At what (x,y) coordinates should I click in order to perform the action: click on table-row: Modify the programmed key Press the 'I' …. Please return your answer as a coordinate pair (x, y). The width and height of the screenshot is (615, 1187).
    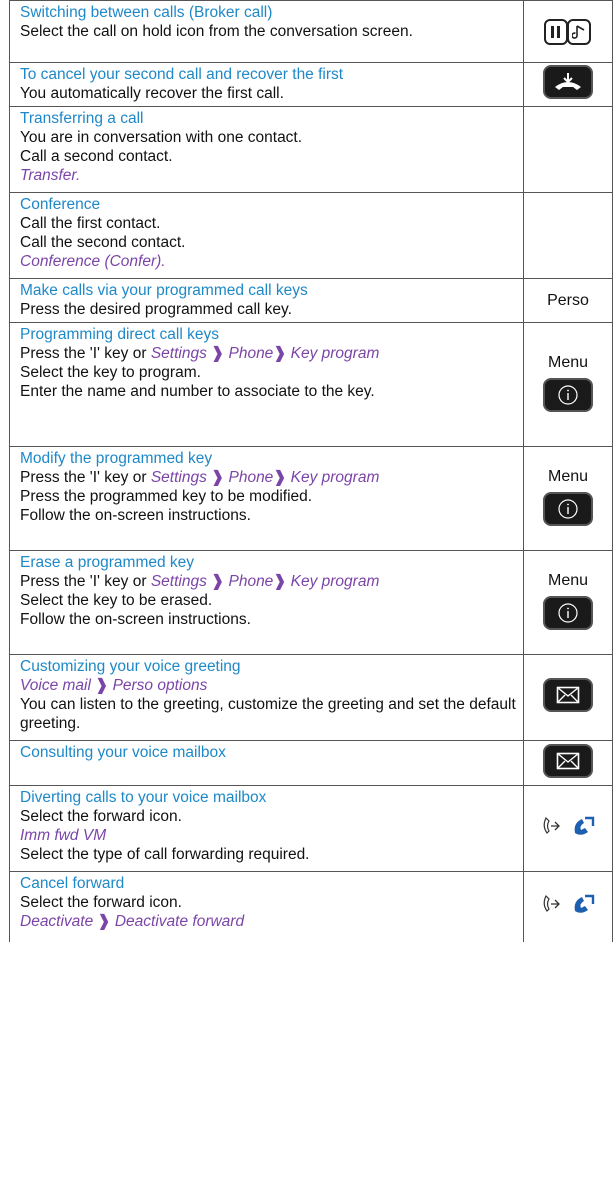
    Looking at the image, I should click on (311, 498).